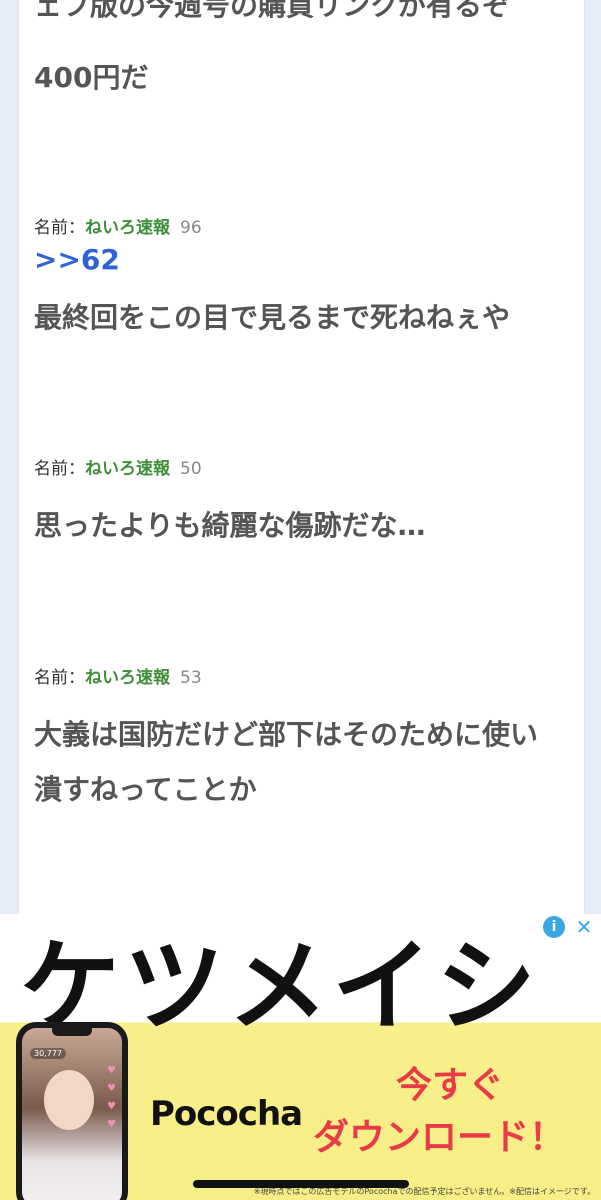  Describe the element at coordinates (191, 678) in the screenshot. I see `post-number: 53` at that location.